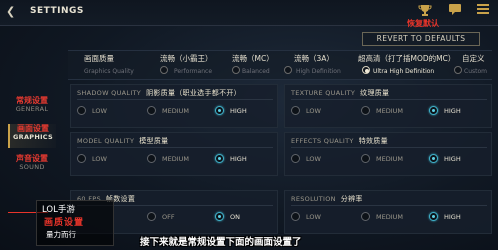 The image size is (498, 250). I want to click on nav-label-en: SOUND, so click(32, 167).